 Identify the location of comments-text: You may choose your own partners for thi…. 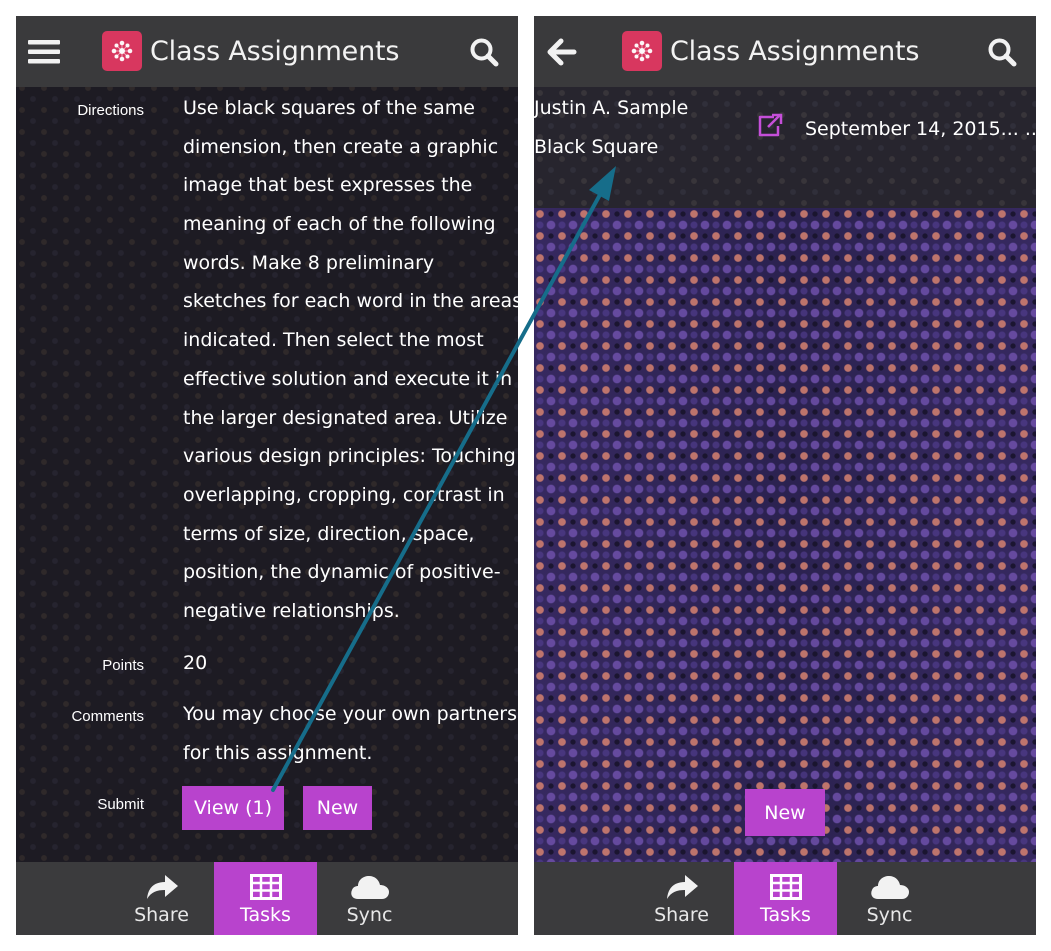
(350, 733).